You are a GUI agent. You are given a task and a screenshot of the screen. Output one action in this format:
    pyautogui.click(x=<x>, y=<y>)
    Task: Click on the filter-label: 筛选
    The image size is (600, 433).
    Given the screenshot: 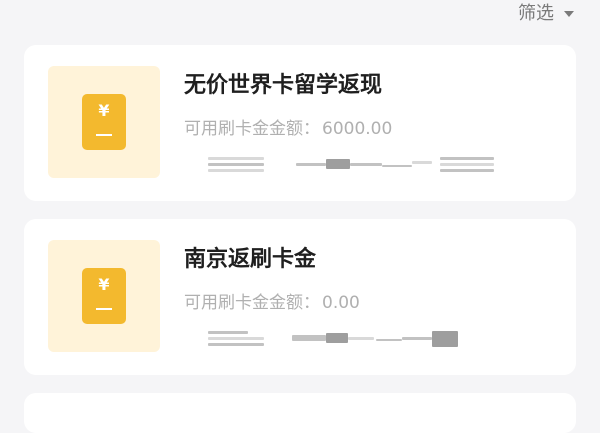 What is the action you would take?
    pyautogui.click(x=536, y=13)
    